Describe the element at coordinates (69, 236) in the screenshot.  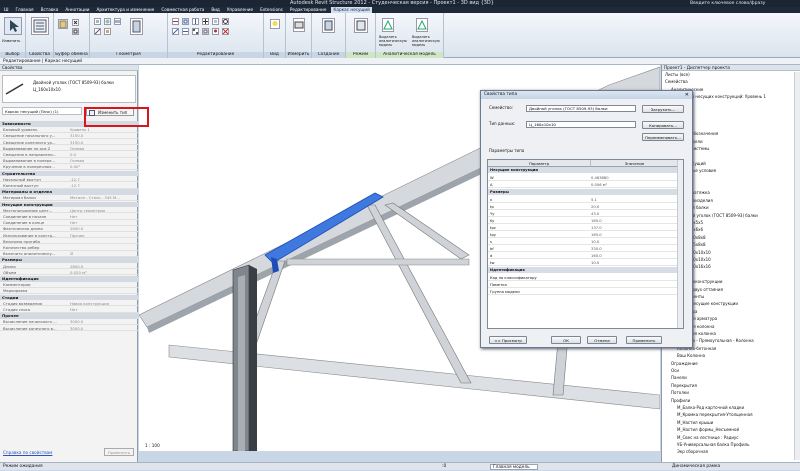
I see `property-row: Использование в констр... Прочее` at that location.